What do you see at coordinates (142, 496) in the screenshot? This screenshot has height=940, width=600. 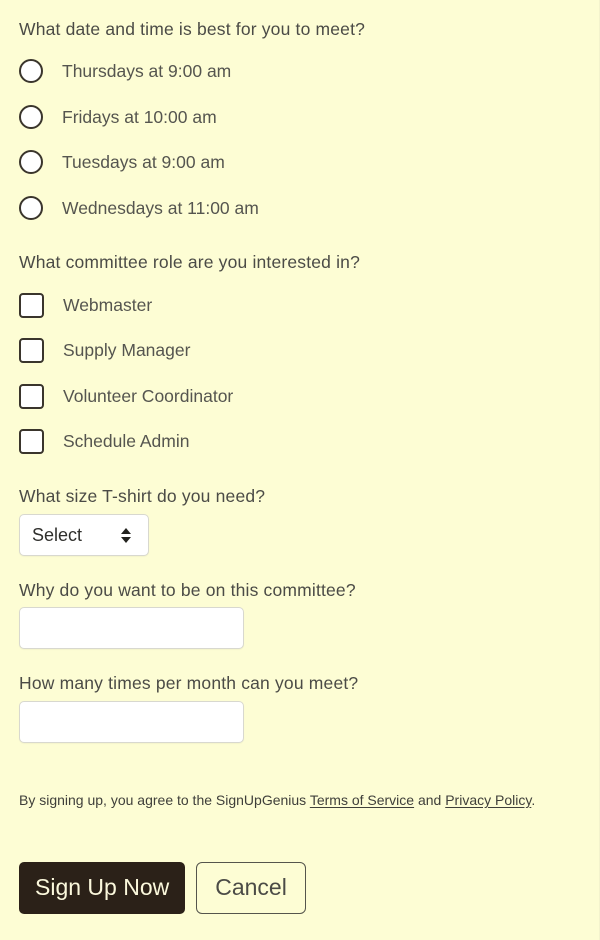 I see `question-label-tshirt-size: What size T-shirt do you need?` at bounding box center [142, 496].